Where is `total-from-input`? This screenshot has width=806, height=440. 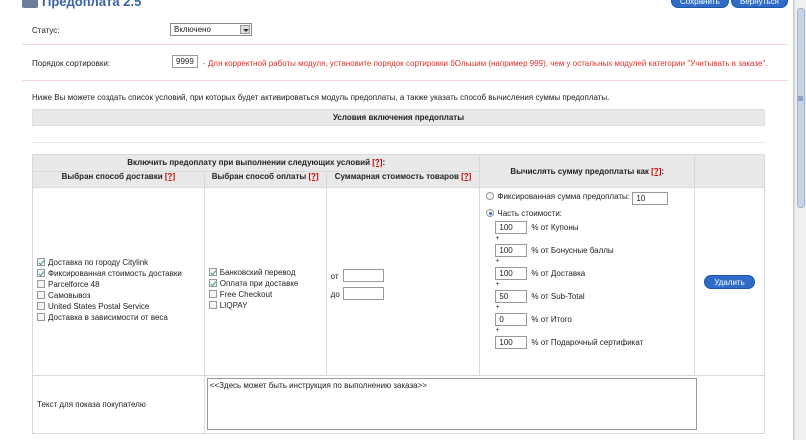
total-from-input is located at coordinates (363, 275).